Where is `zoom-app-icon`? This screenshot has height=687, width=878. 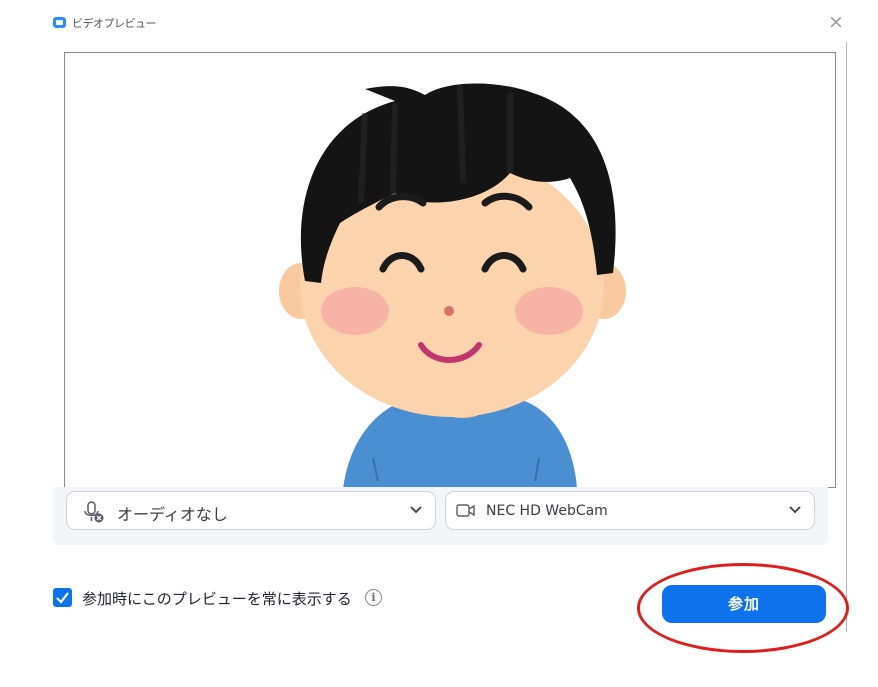
zoom-app-icon is located at coordinates (59, 22).